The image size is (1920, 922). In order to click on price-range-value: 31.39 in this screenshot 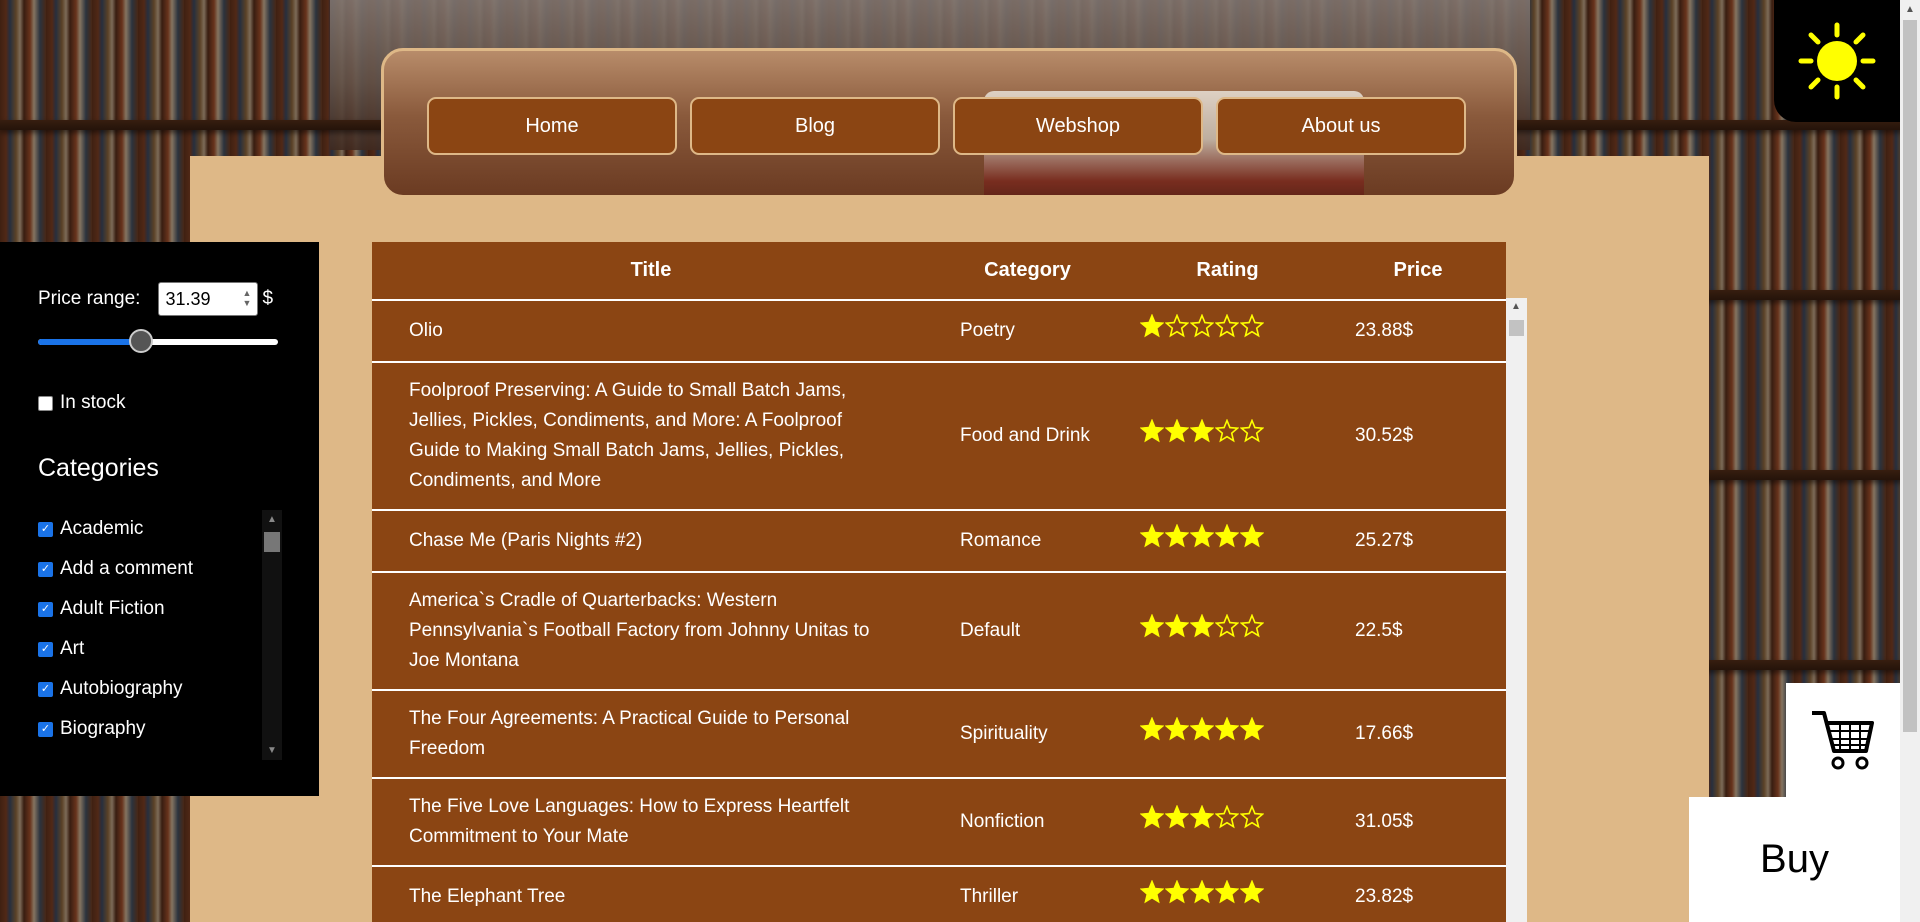, I will do `click(188, 298)`.